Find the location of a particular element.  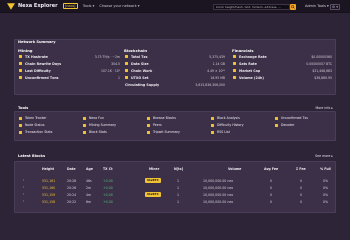

settings-menu-button: ⚙ ▾ is located at coordinates (335, 6).